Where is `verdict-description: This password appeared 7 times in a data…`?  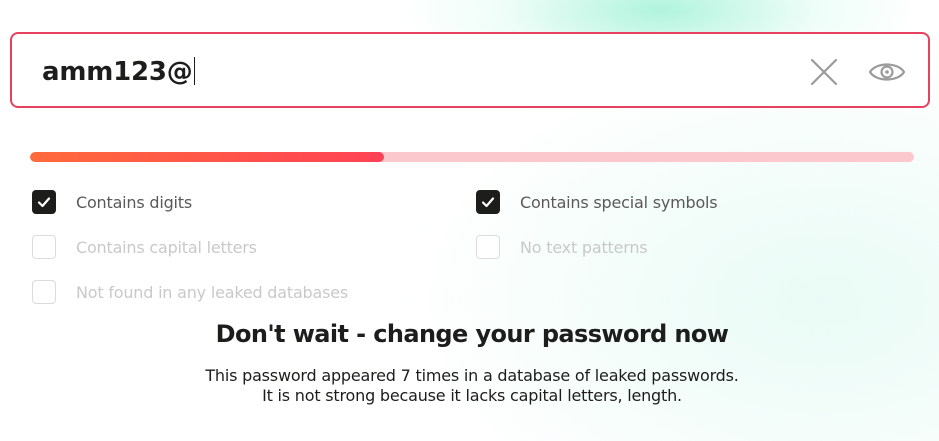 verdict-description: This password appeared 7 times in a data… is located at coordinates (469, 386).